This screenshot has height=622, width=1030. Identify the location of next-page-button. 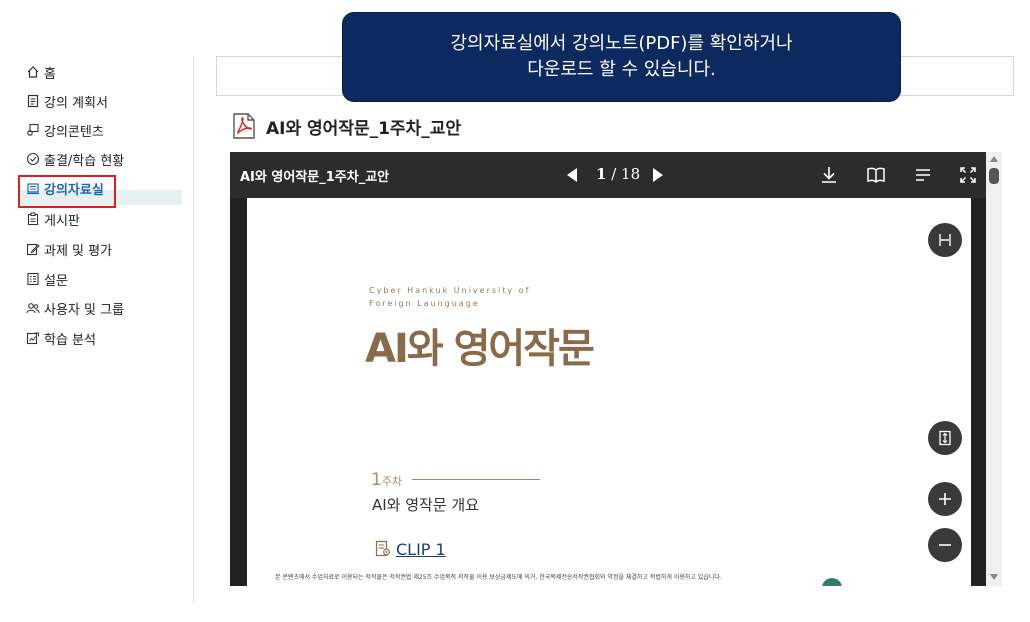
(658, 175).